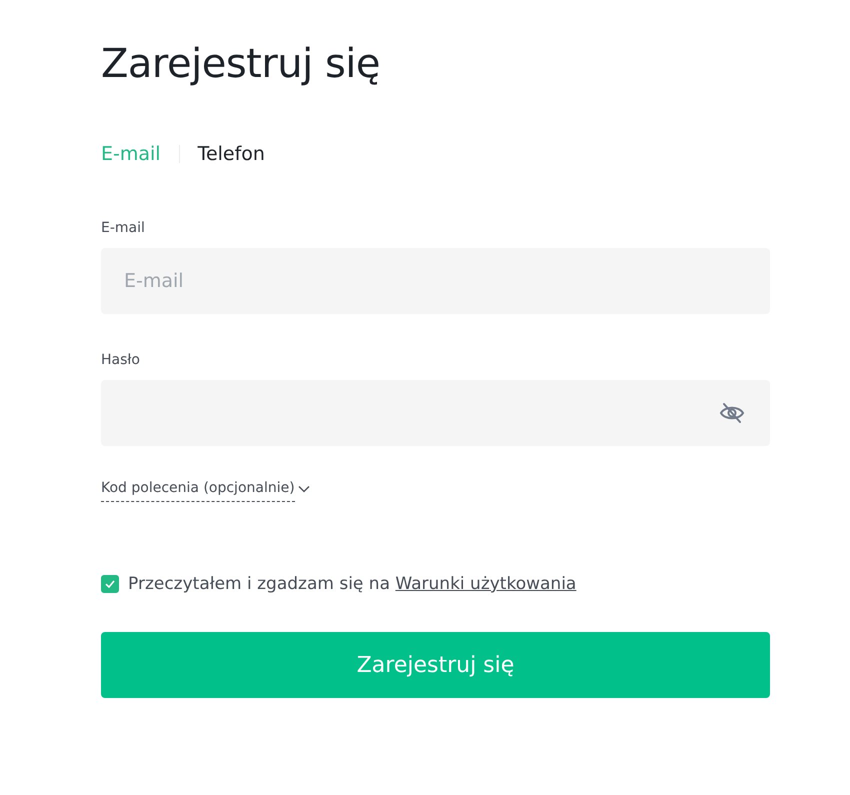  I want to click on referral-toggle: Kod polecenia (opcjonalnie), so click(198, 490).